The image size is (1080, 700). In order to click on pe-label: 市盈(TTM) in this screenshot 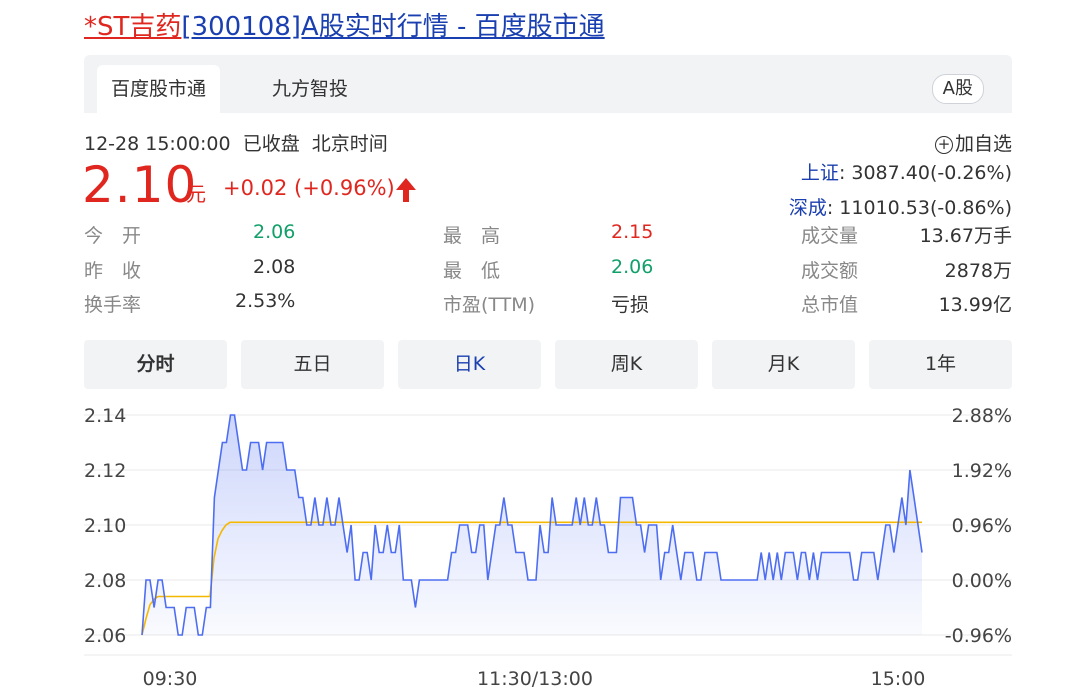, I will do `click(489, 305)`.